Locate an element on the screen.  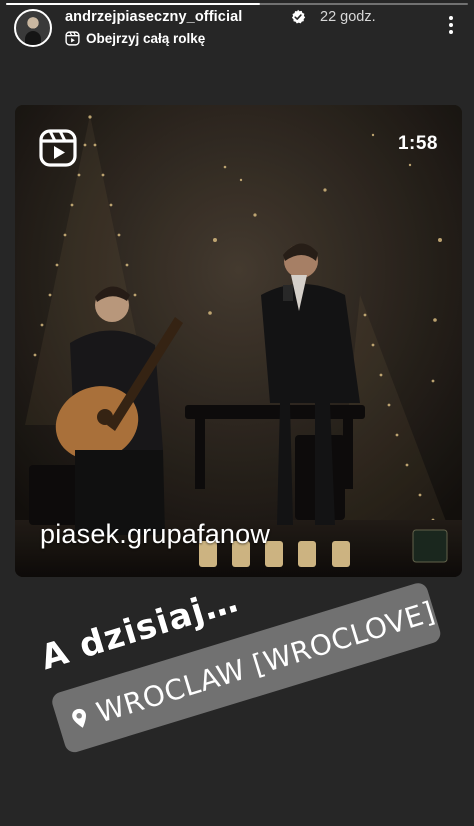
watch-full-reel-label: Obejrzyj całą rolkę is located at coordinates (146, 38).